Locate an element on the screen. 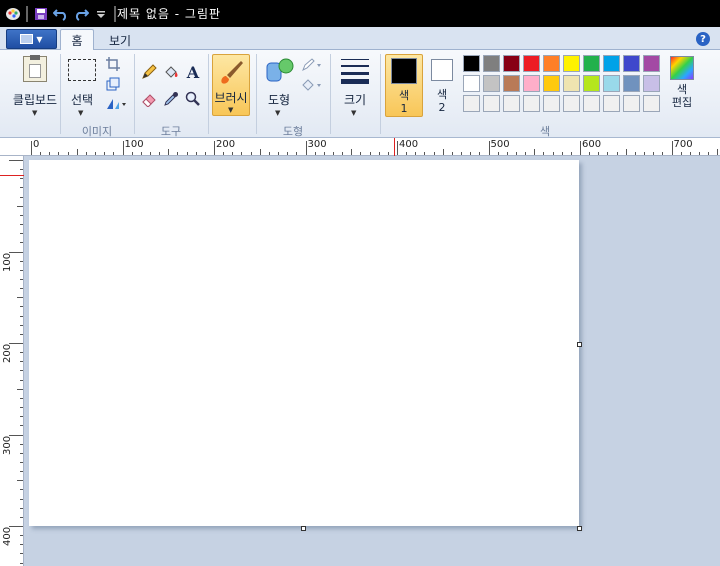  paint-app-icon is located at coordinates (13, 14).